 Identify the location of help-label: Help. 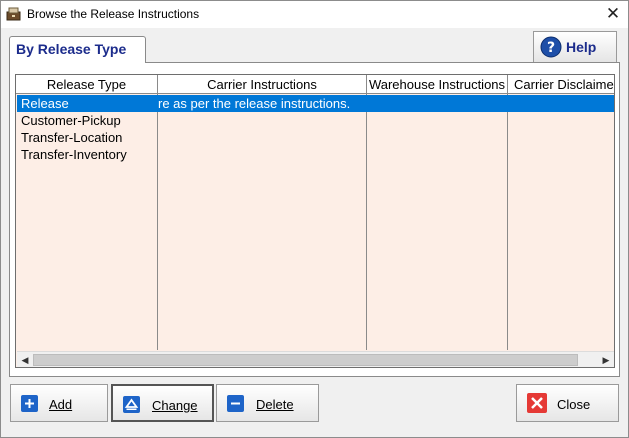
(581, 47).